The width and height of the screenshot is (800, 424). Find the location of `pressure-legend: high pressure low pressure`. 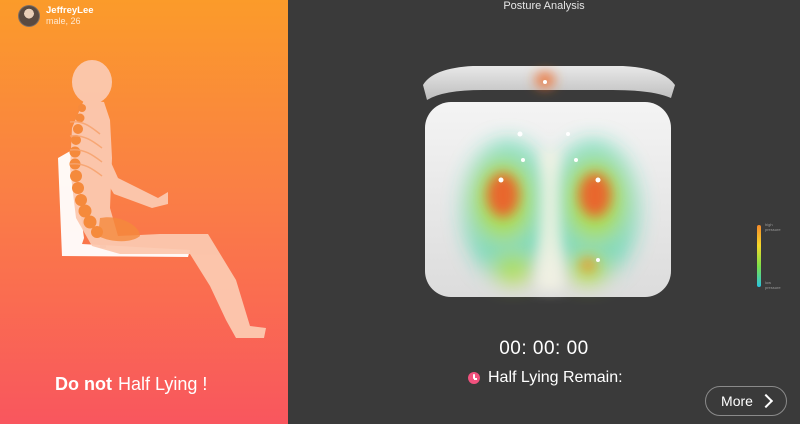

pressure-legend: high pressure low pressure is located at coordinates (769, 258).